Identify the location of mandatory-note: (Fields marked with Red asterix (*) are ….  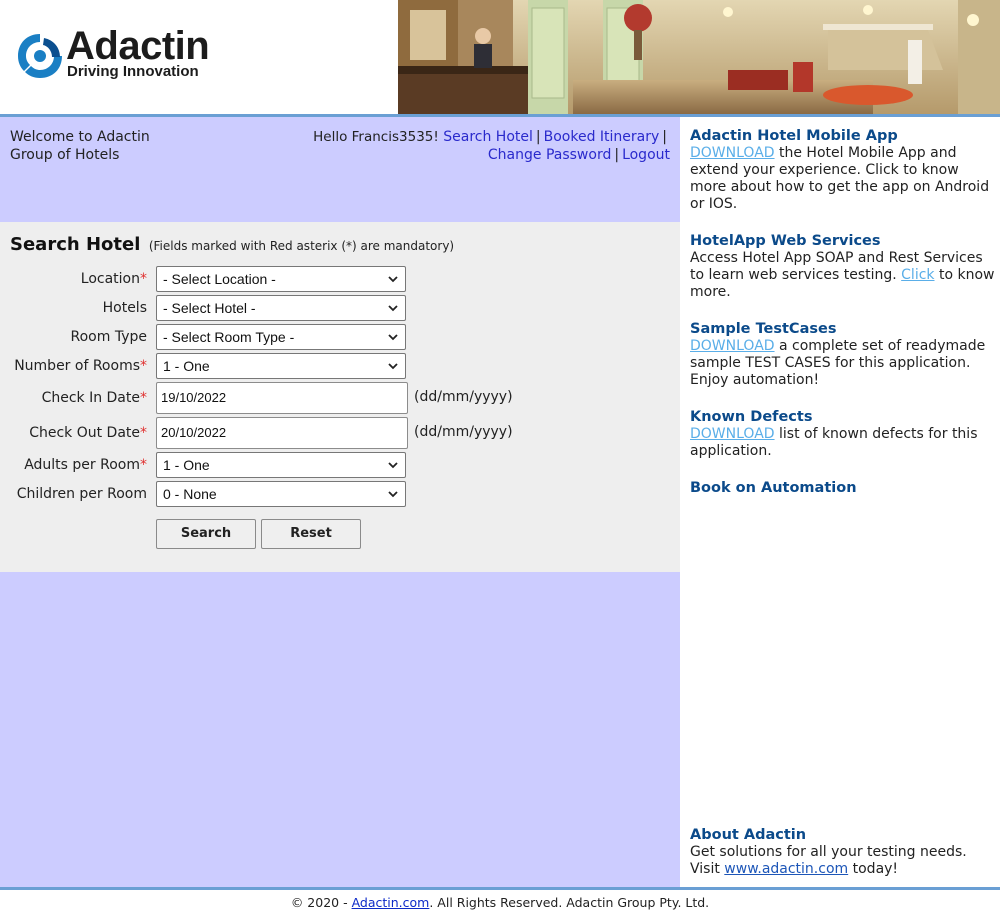
(301, 246).